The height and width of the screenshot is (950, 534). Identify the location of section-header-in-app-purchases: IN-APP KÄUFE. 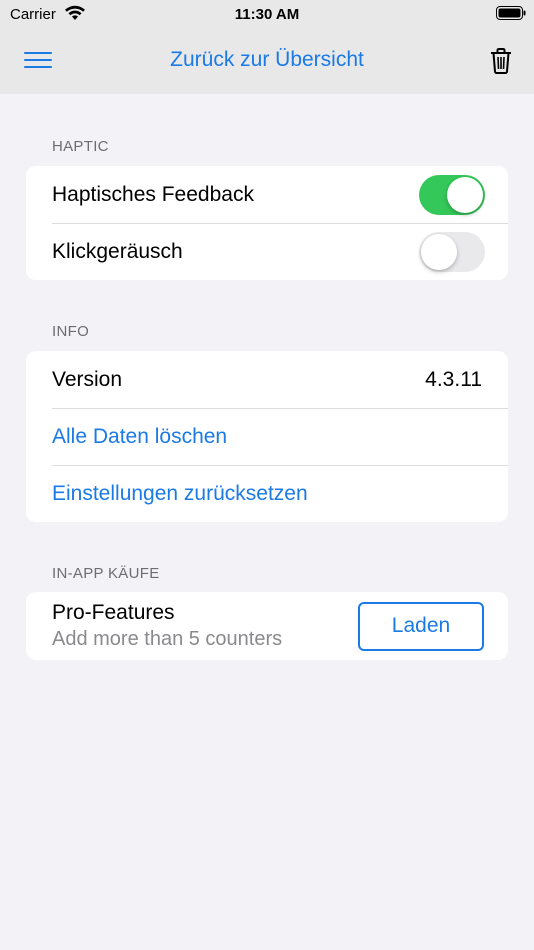
(106, 573).